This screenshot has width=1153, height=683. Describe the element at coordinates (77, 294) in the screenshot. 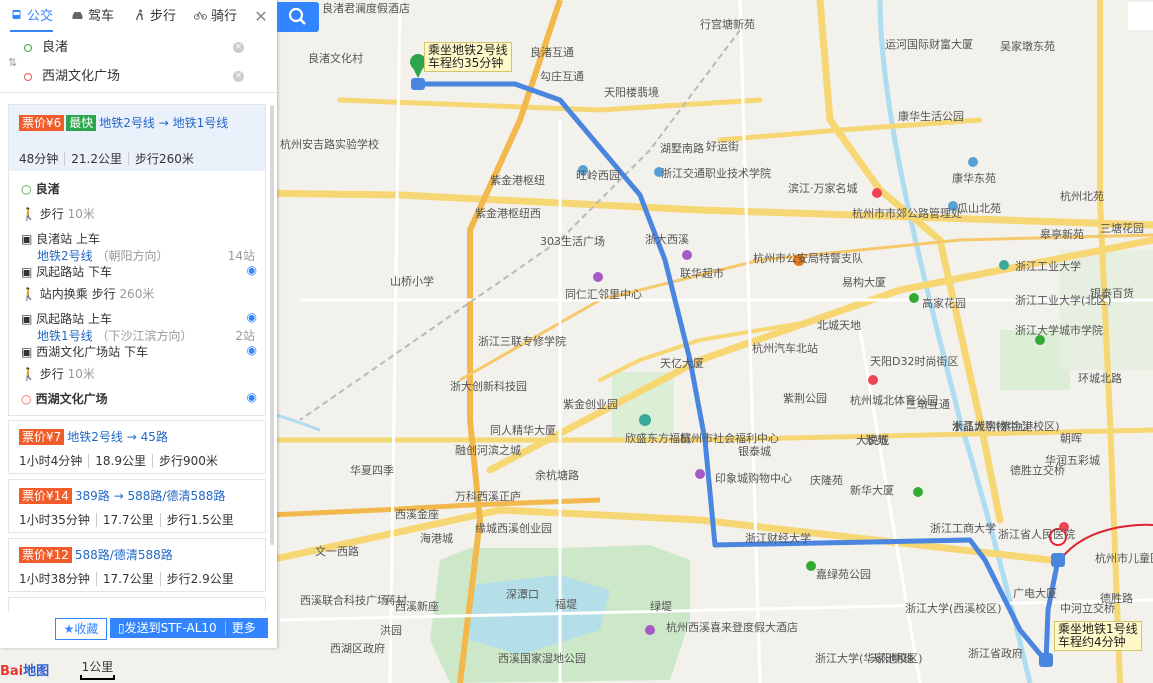

I see `transfer-label: 站内换乘 步行` at that location.